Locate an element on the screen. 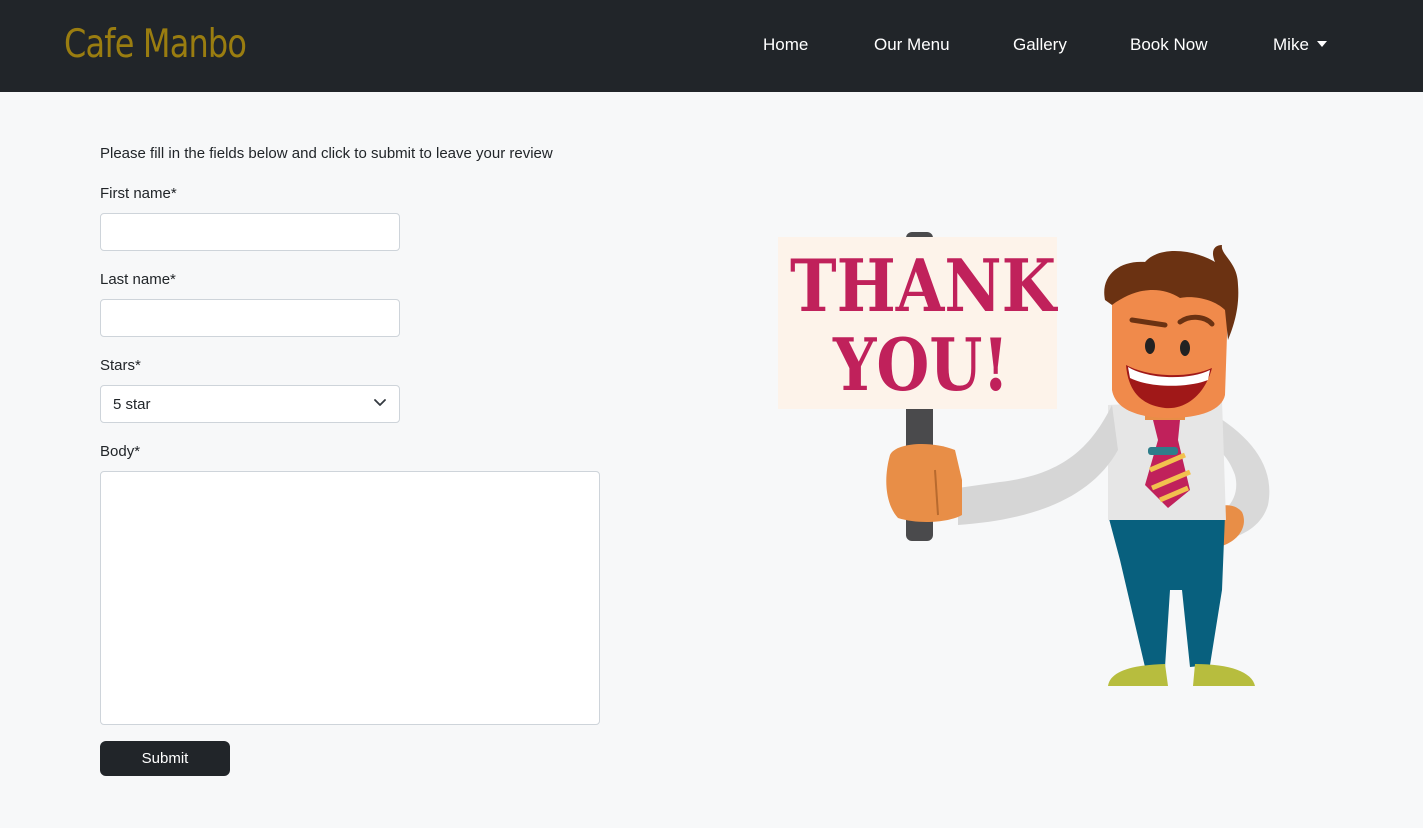 The image size is (1423, 828). nav-home: Home is located at coordinates (785, 45).